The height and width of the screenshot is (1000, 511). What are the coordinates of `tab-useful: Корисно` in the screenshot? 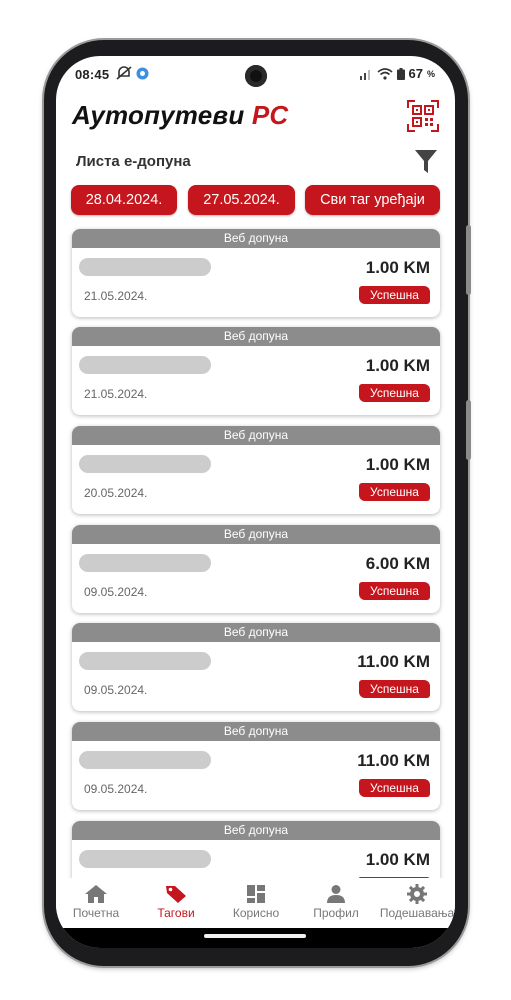 It's located at (256, 903).